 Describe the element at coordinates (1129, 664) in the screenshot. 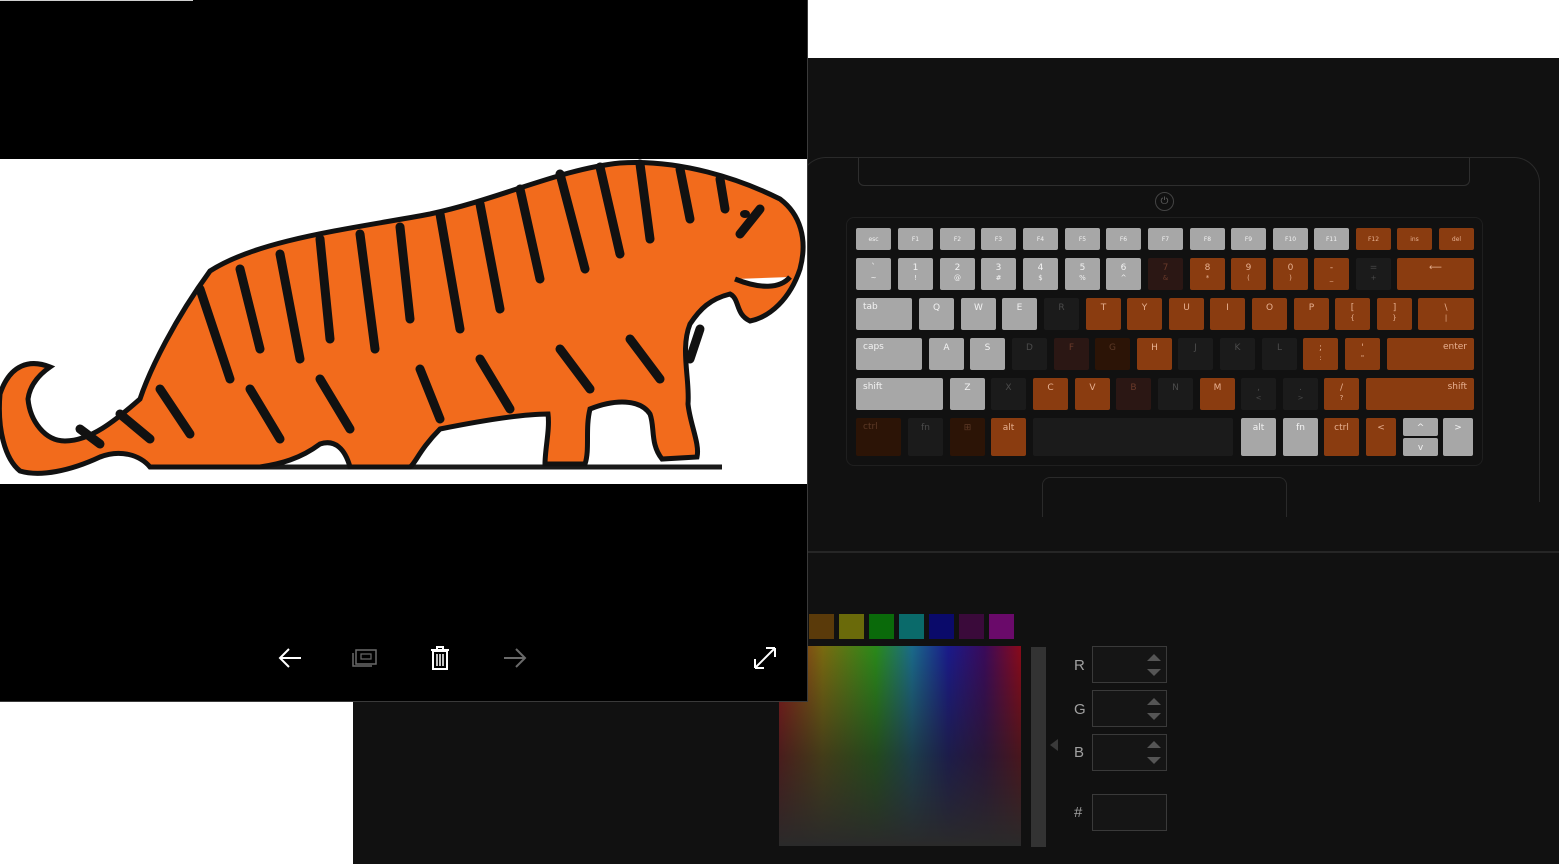

I see `r-input` at that location.